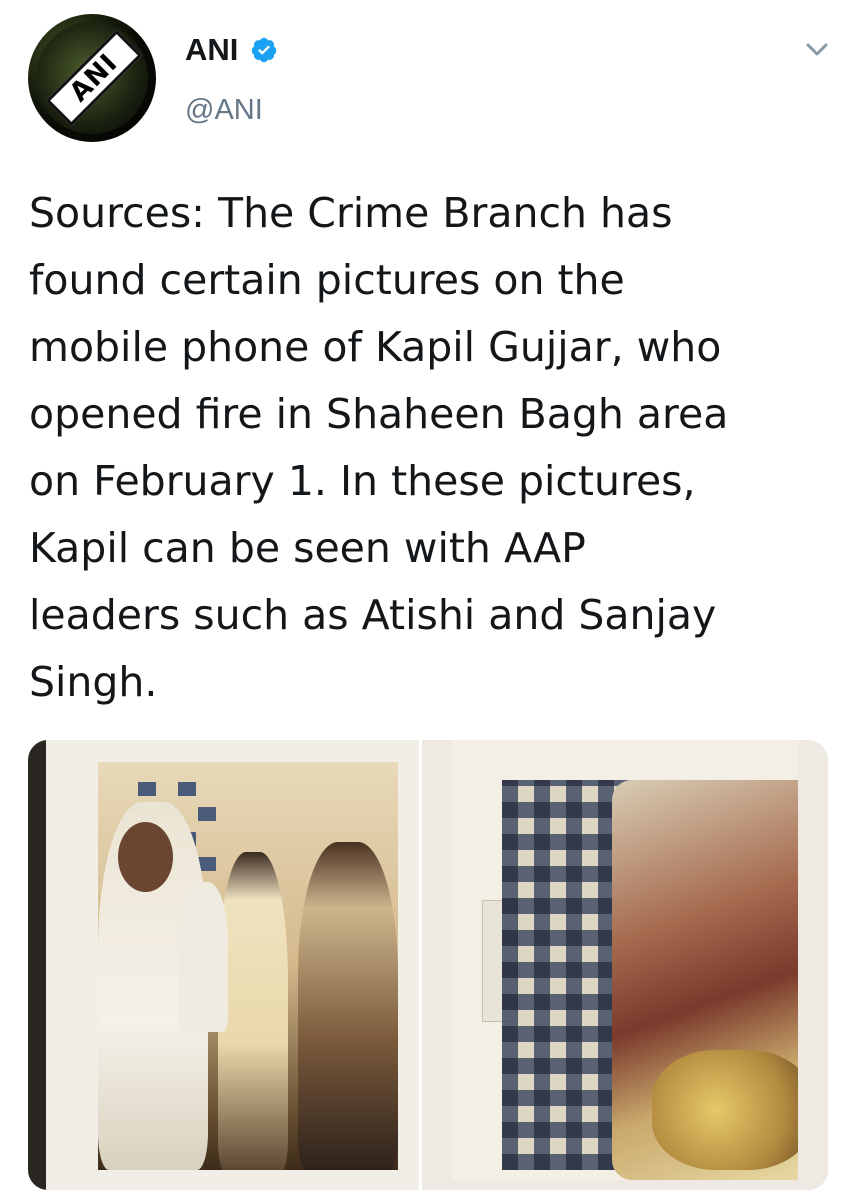  Describe the element at coordinates (348, 1006) in the screenshot. I see `person-crowd` at that location.